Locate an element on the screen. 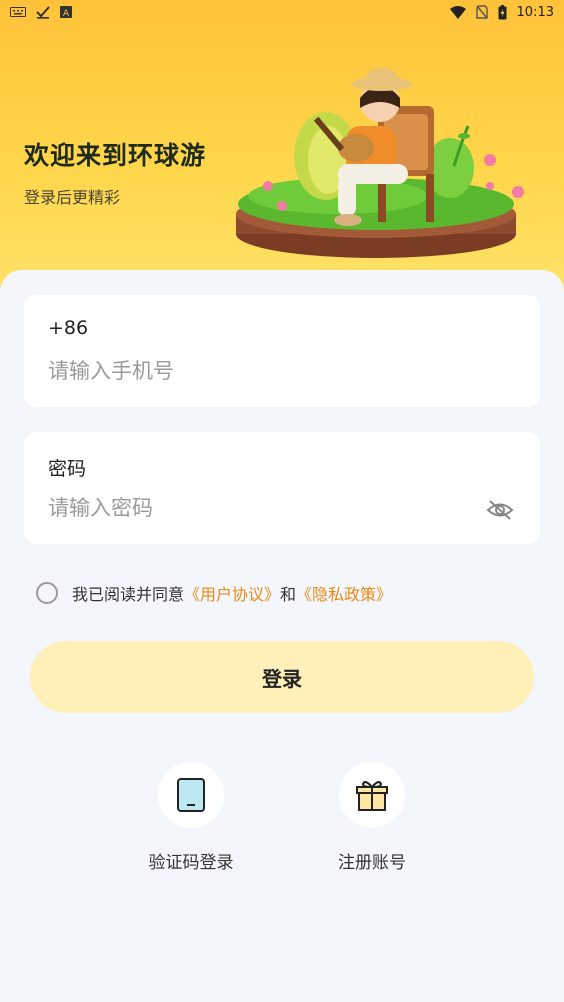  agreement-text: 我已阅读并同意 is located at coordinates (128, 594).